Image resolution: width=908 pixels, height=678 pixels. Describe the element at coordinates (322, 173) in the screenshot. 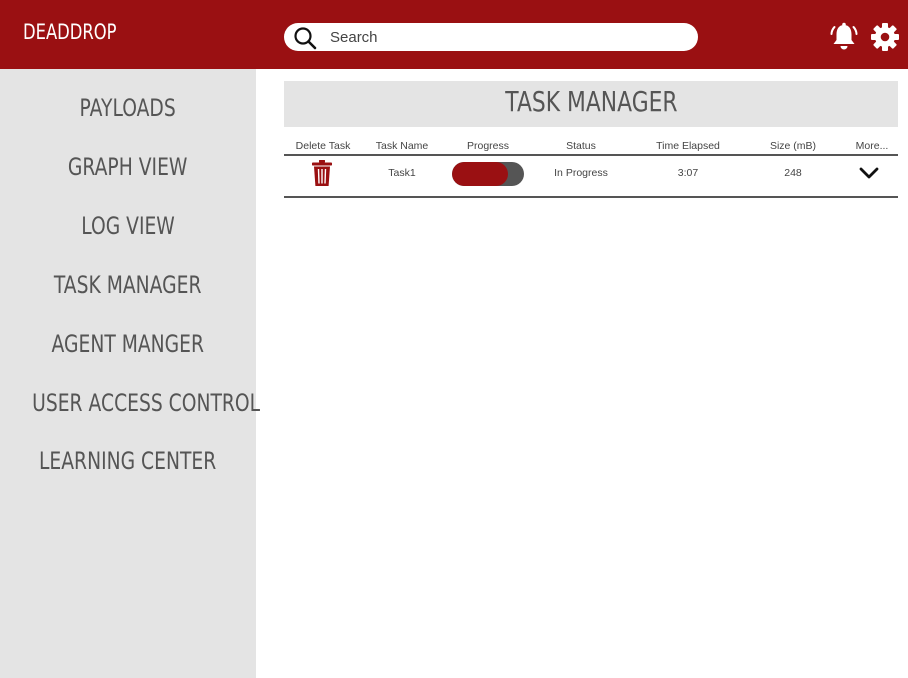

I see `trash-icon` at that location.